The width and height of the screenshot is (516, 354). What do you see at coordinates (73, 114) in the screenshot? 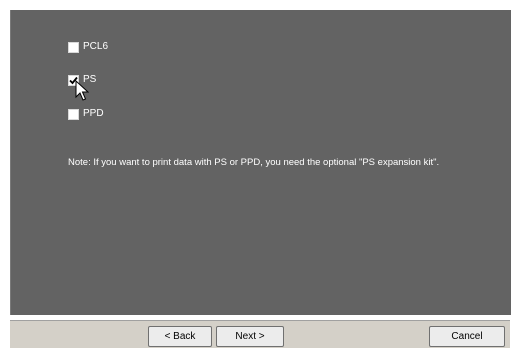
I see `ppd-checkbox` at bounding box center [73, 114].